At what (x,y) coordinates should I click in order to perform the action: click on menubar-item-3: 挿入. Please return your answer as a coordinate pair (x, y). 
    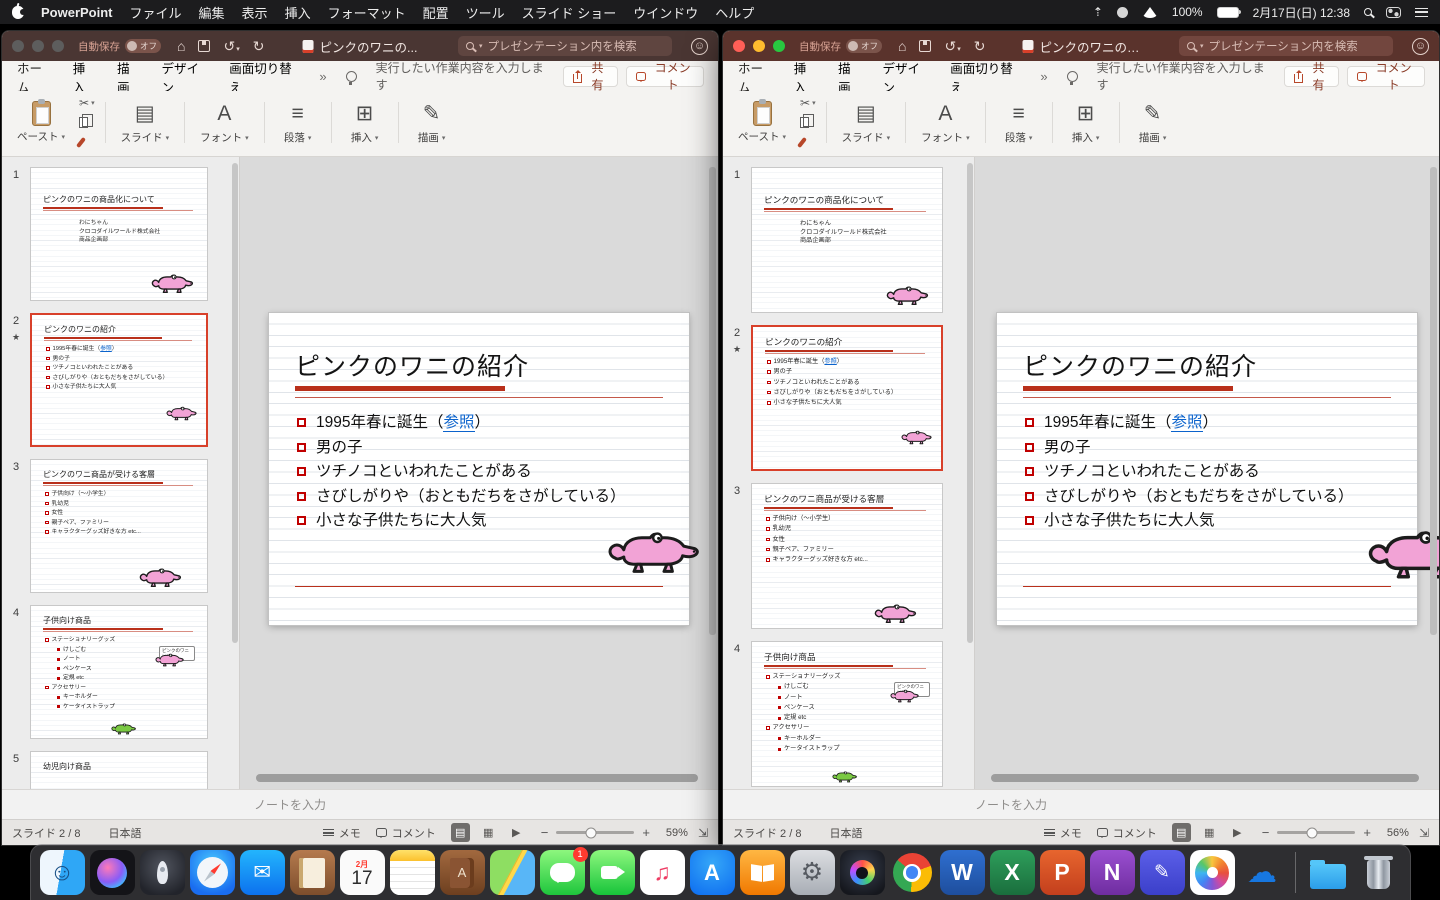
    Looking at the image, I should click on (298, 12).